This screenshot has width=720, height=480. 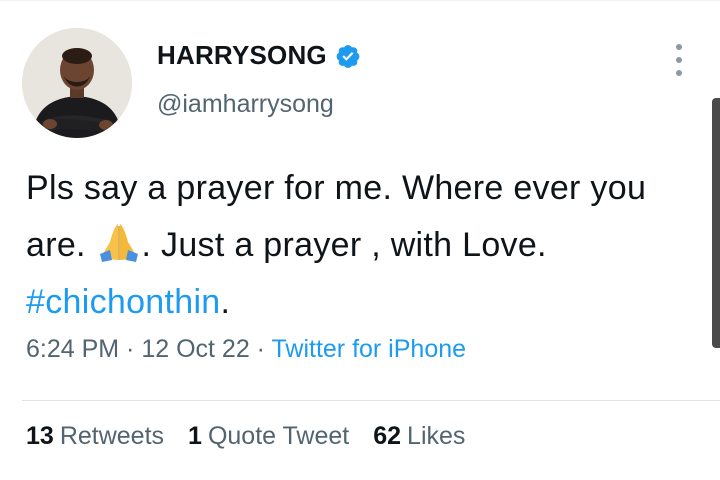 I want to click on more-options-icon, so click(x=679, y=60).